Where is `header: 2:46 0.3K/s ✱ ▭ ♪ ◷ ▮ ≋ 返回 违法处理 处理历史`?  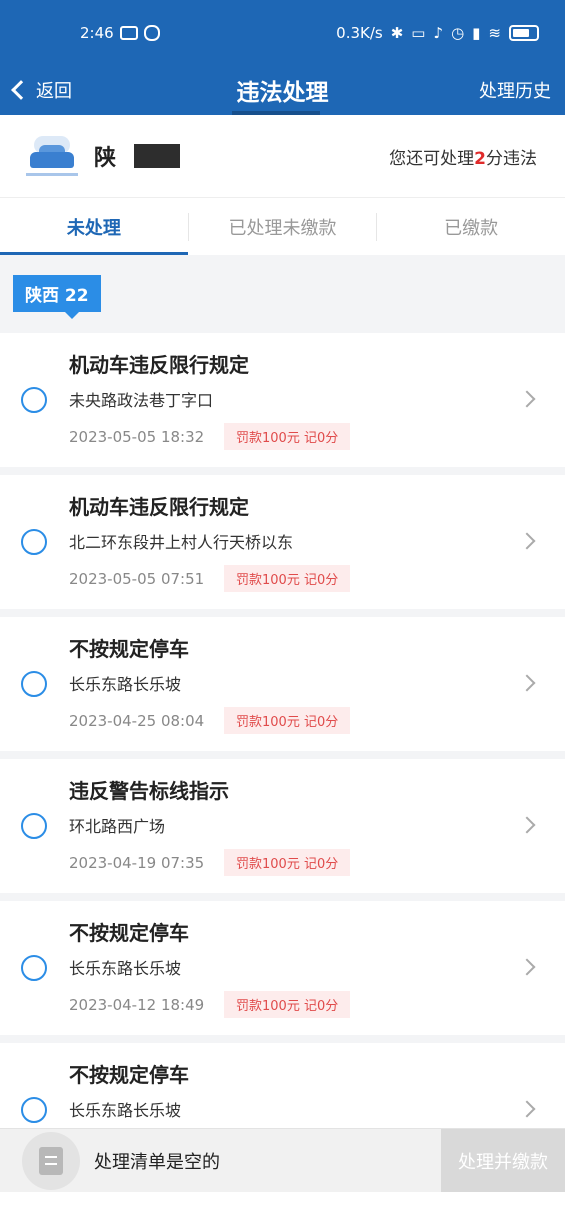
header: 2:46 0.3K/s ✱ ▭ ♪ ◷ ▮ ≋ 返回 违法处理 处理历史 is located at coordinates (282, 57).